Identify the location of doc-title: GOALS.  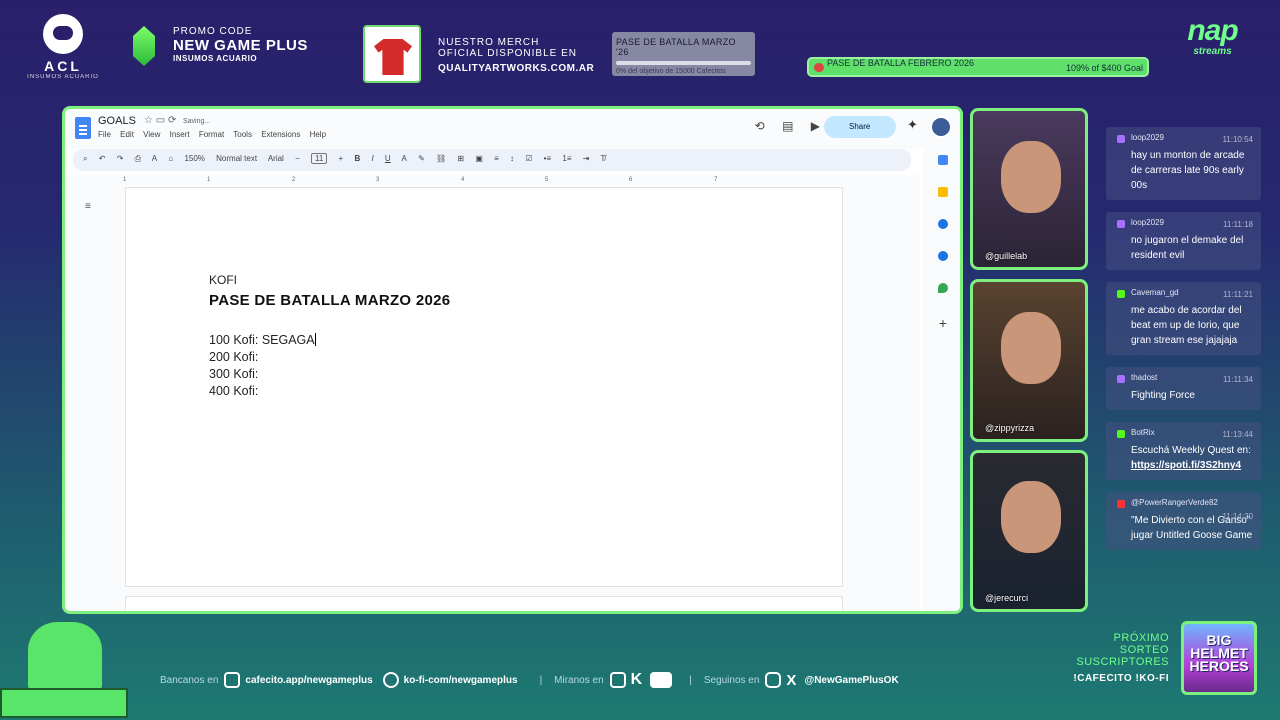
(117, 121).